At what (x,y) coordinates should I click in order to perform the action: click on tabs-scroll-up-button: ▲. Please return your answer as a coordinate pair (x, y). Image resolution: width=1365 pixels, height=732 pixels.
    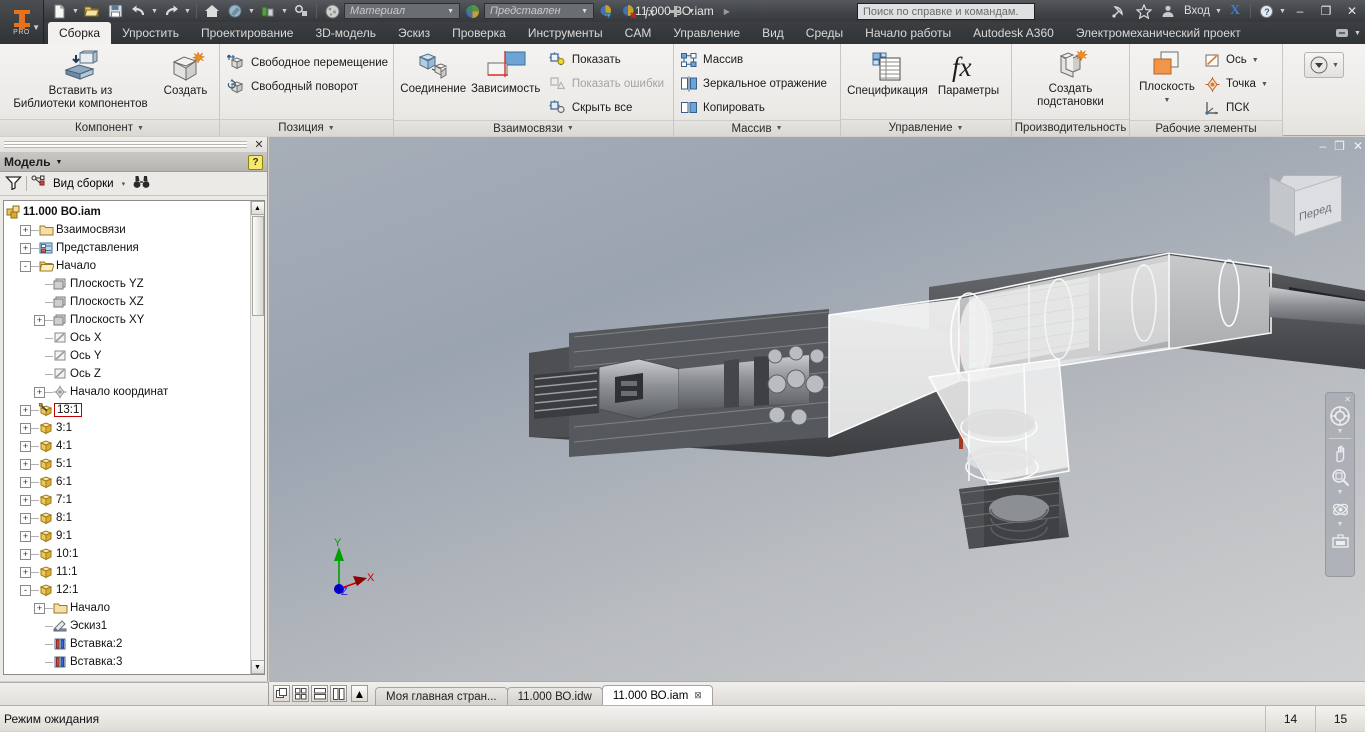
    Looking at the image, I should click on (359, 693).